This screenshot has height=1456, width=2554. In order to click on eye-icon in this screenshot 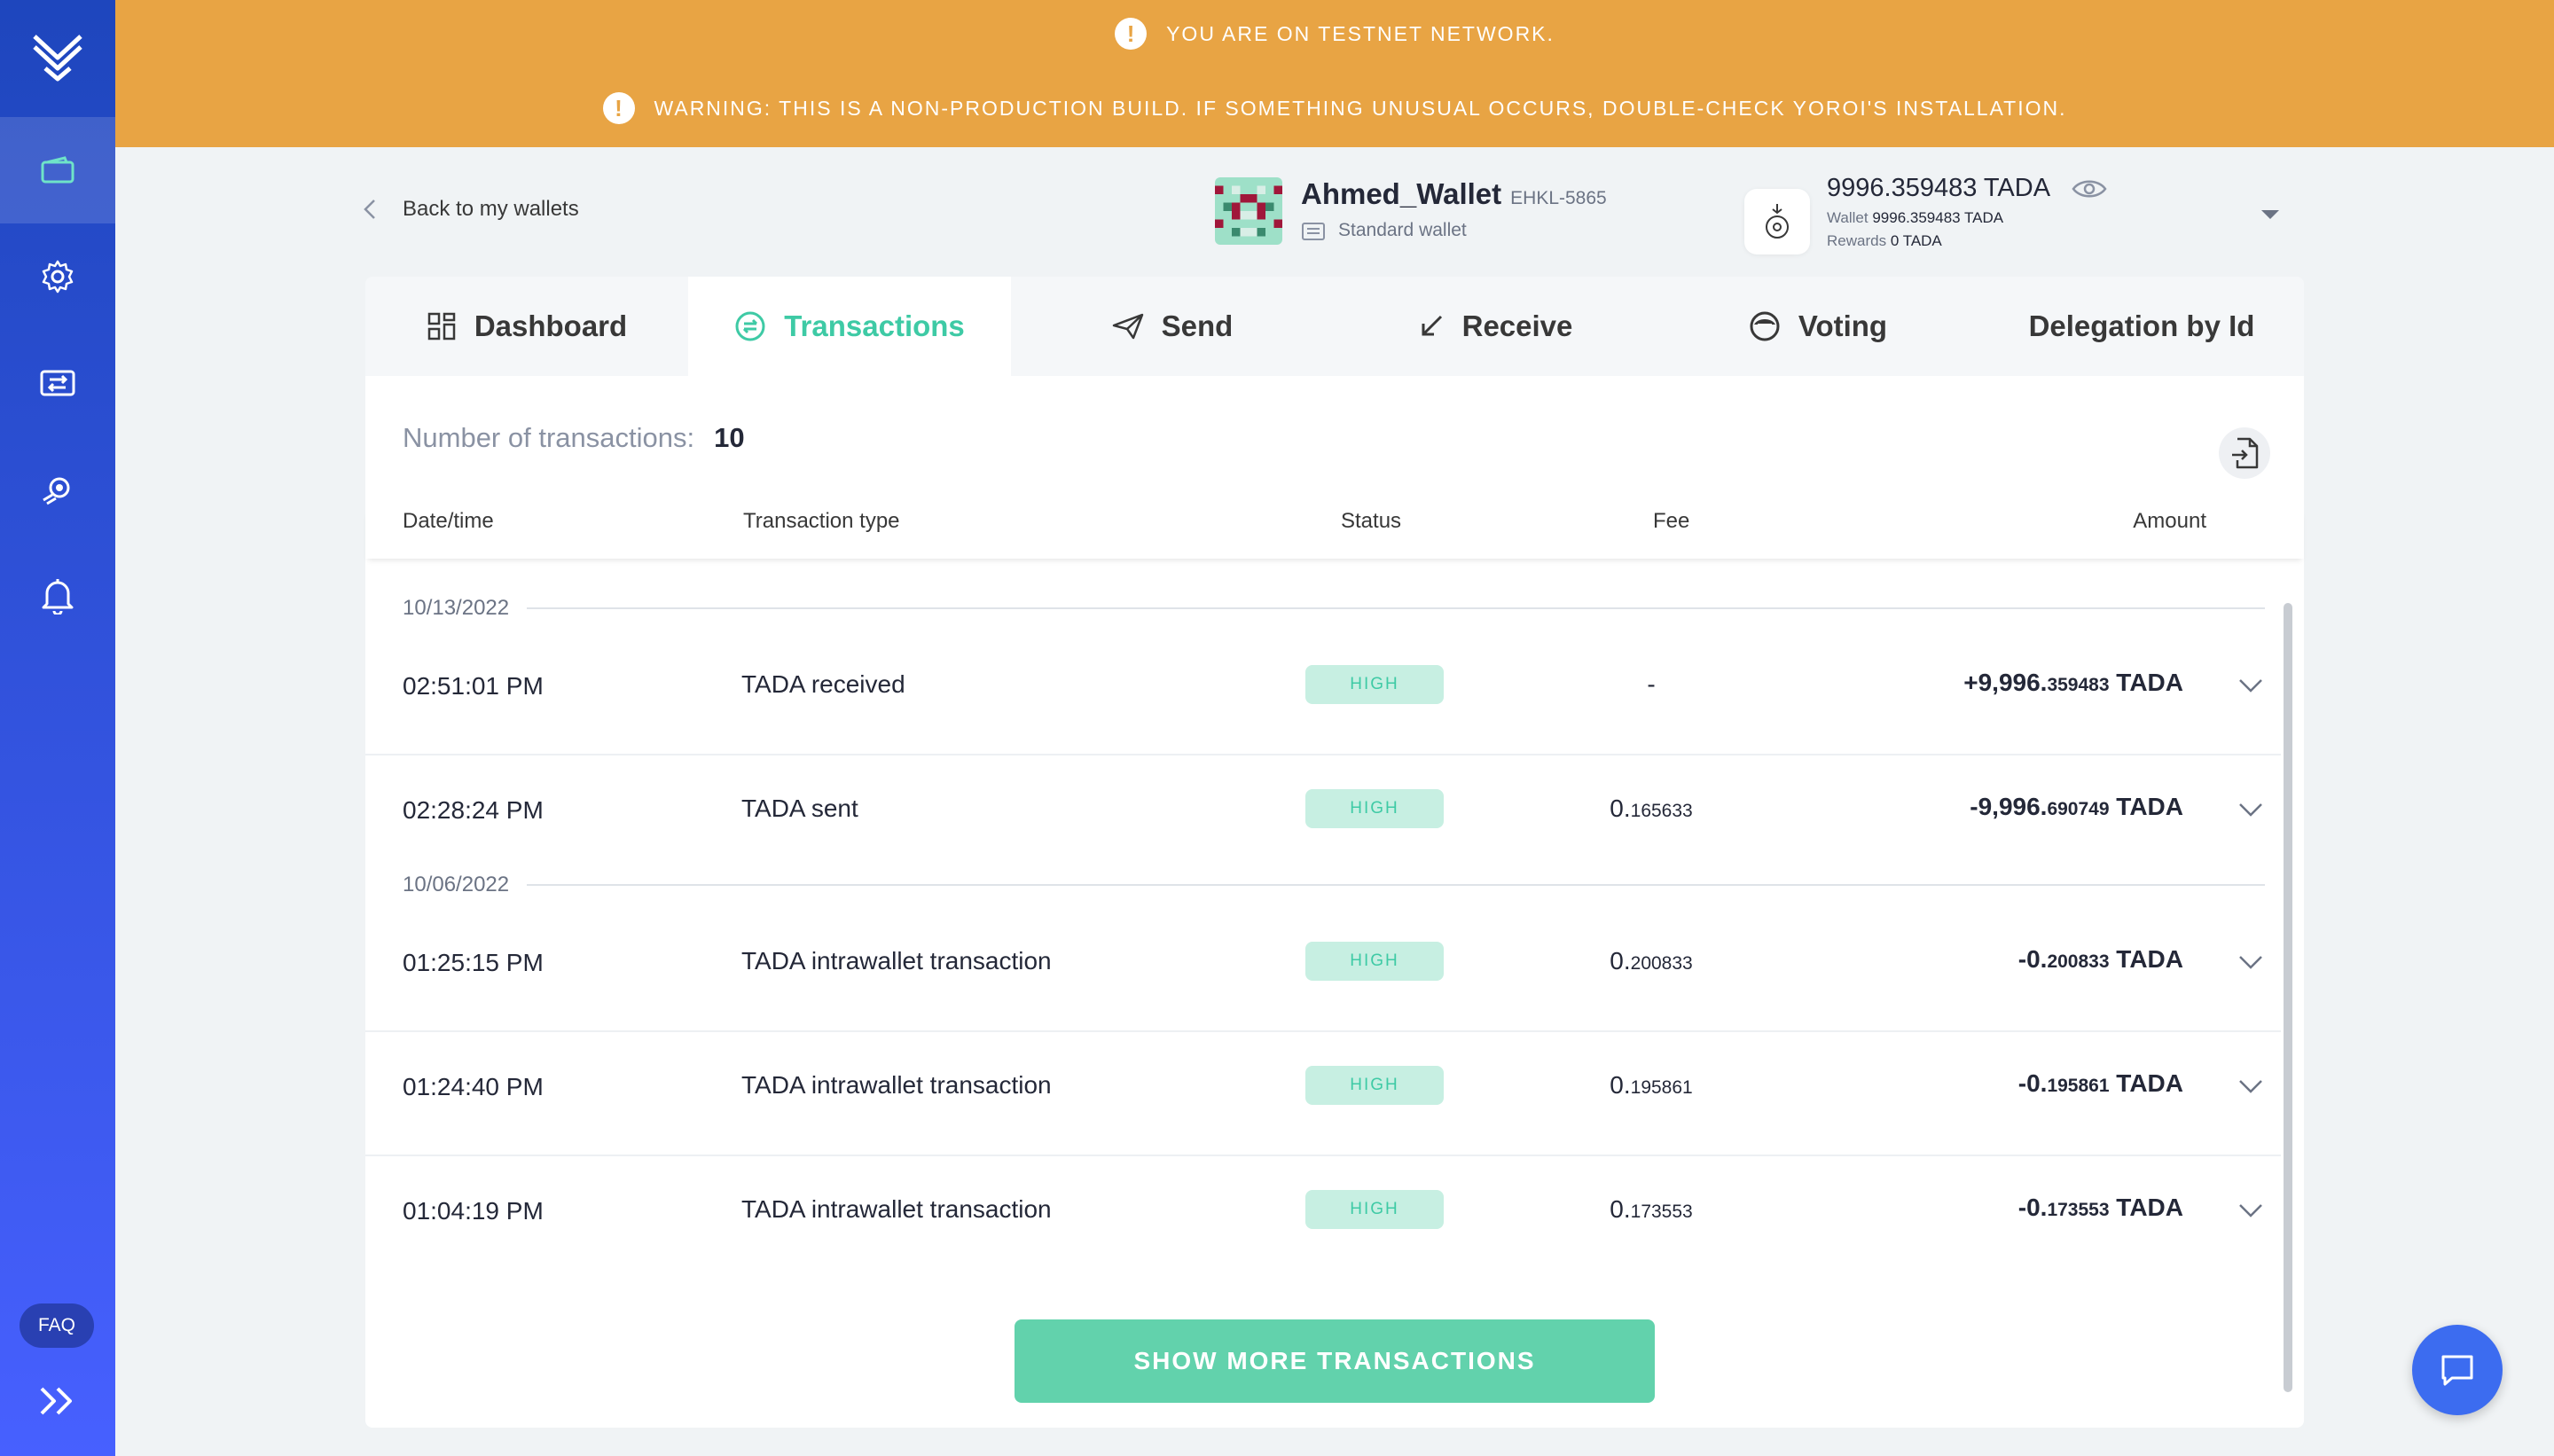, I will do `click(2089, 188)`.